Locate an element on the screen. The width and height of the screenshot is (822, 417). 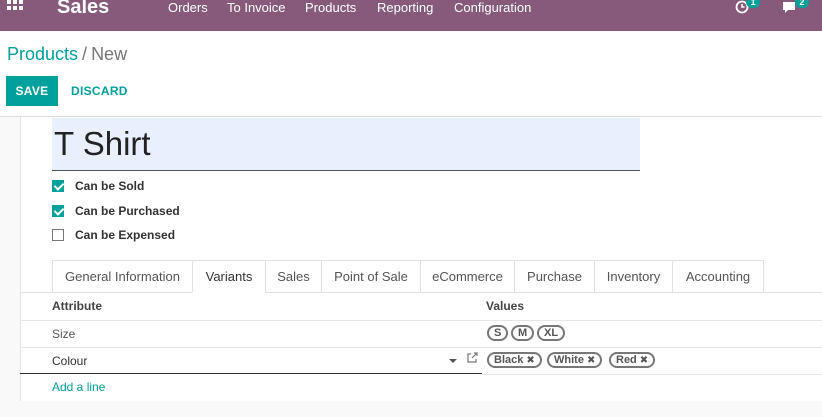
breadcrumb: Products / New is located at coordinates (67, 54).